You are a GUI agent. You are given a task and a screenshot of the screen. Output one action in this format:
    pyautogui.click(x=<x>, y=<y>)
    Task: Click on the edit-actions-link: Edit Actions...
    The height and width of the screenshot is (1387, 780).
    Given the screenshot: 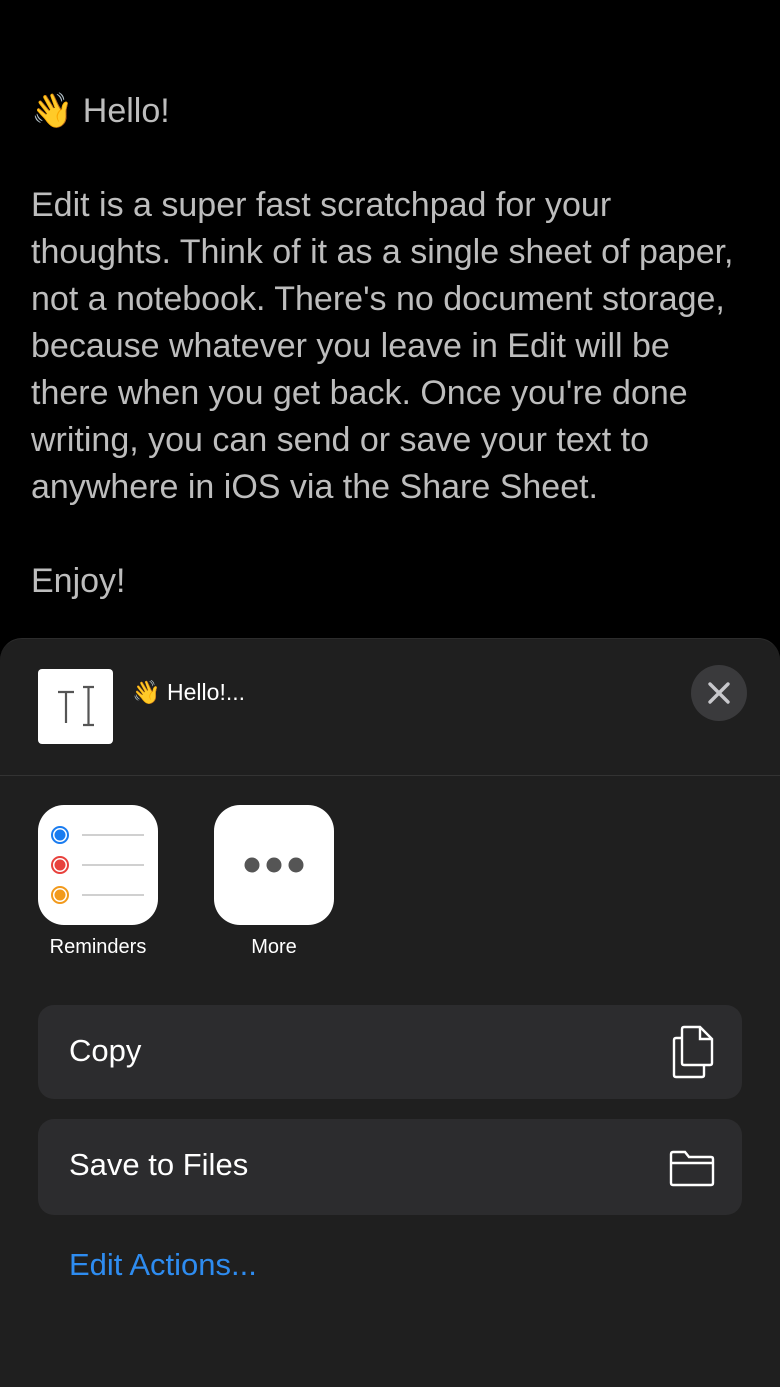 What is the action you would take?
    pyautogui.click(x=163, y=1265)
    